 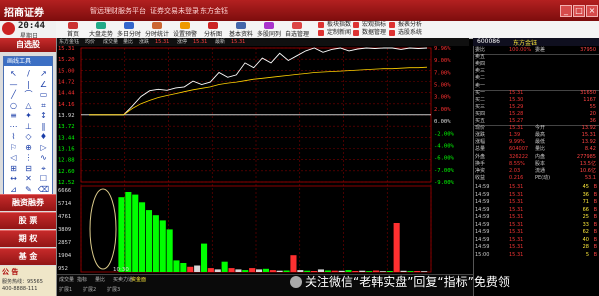 What do you see at coordinates (13, 168) in the screenshot?
I see `drawing-tool-icon: ⊞` at bounding box center [13, 168].